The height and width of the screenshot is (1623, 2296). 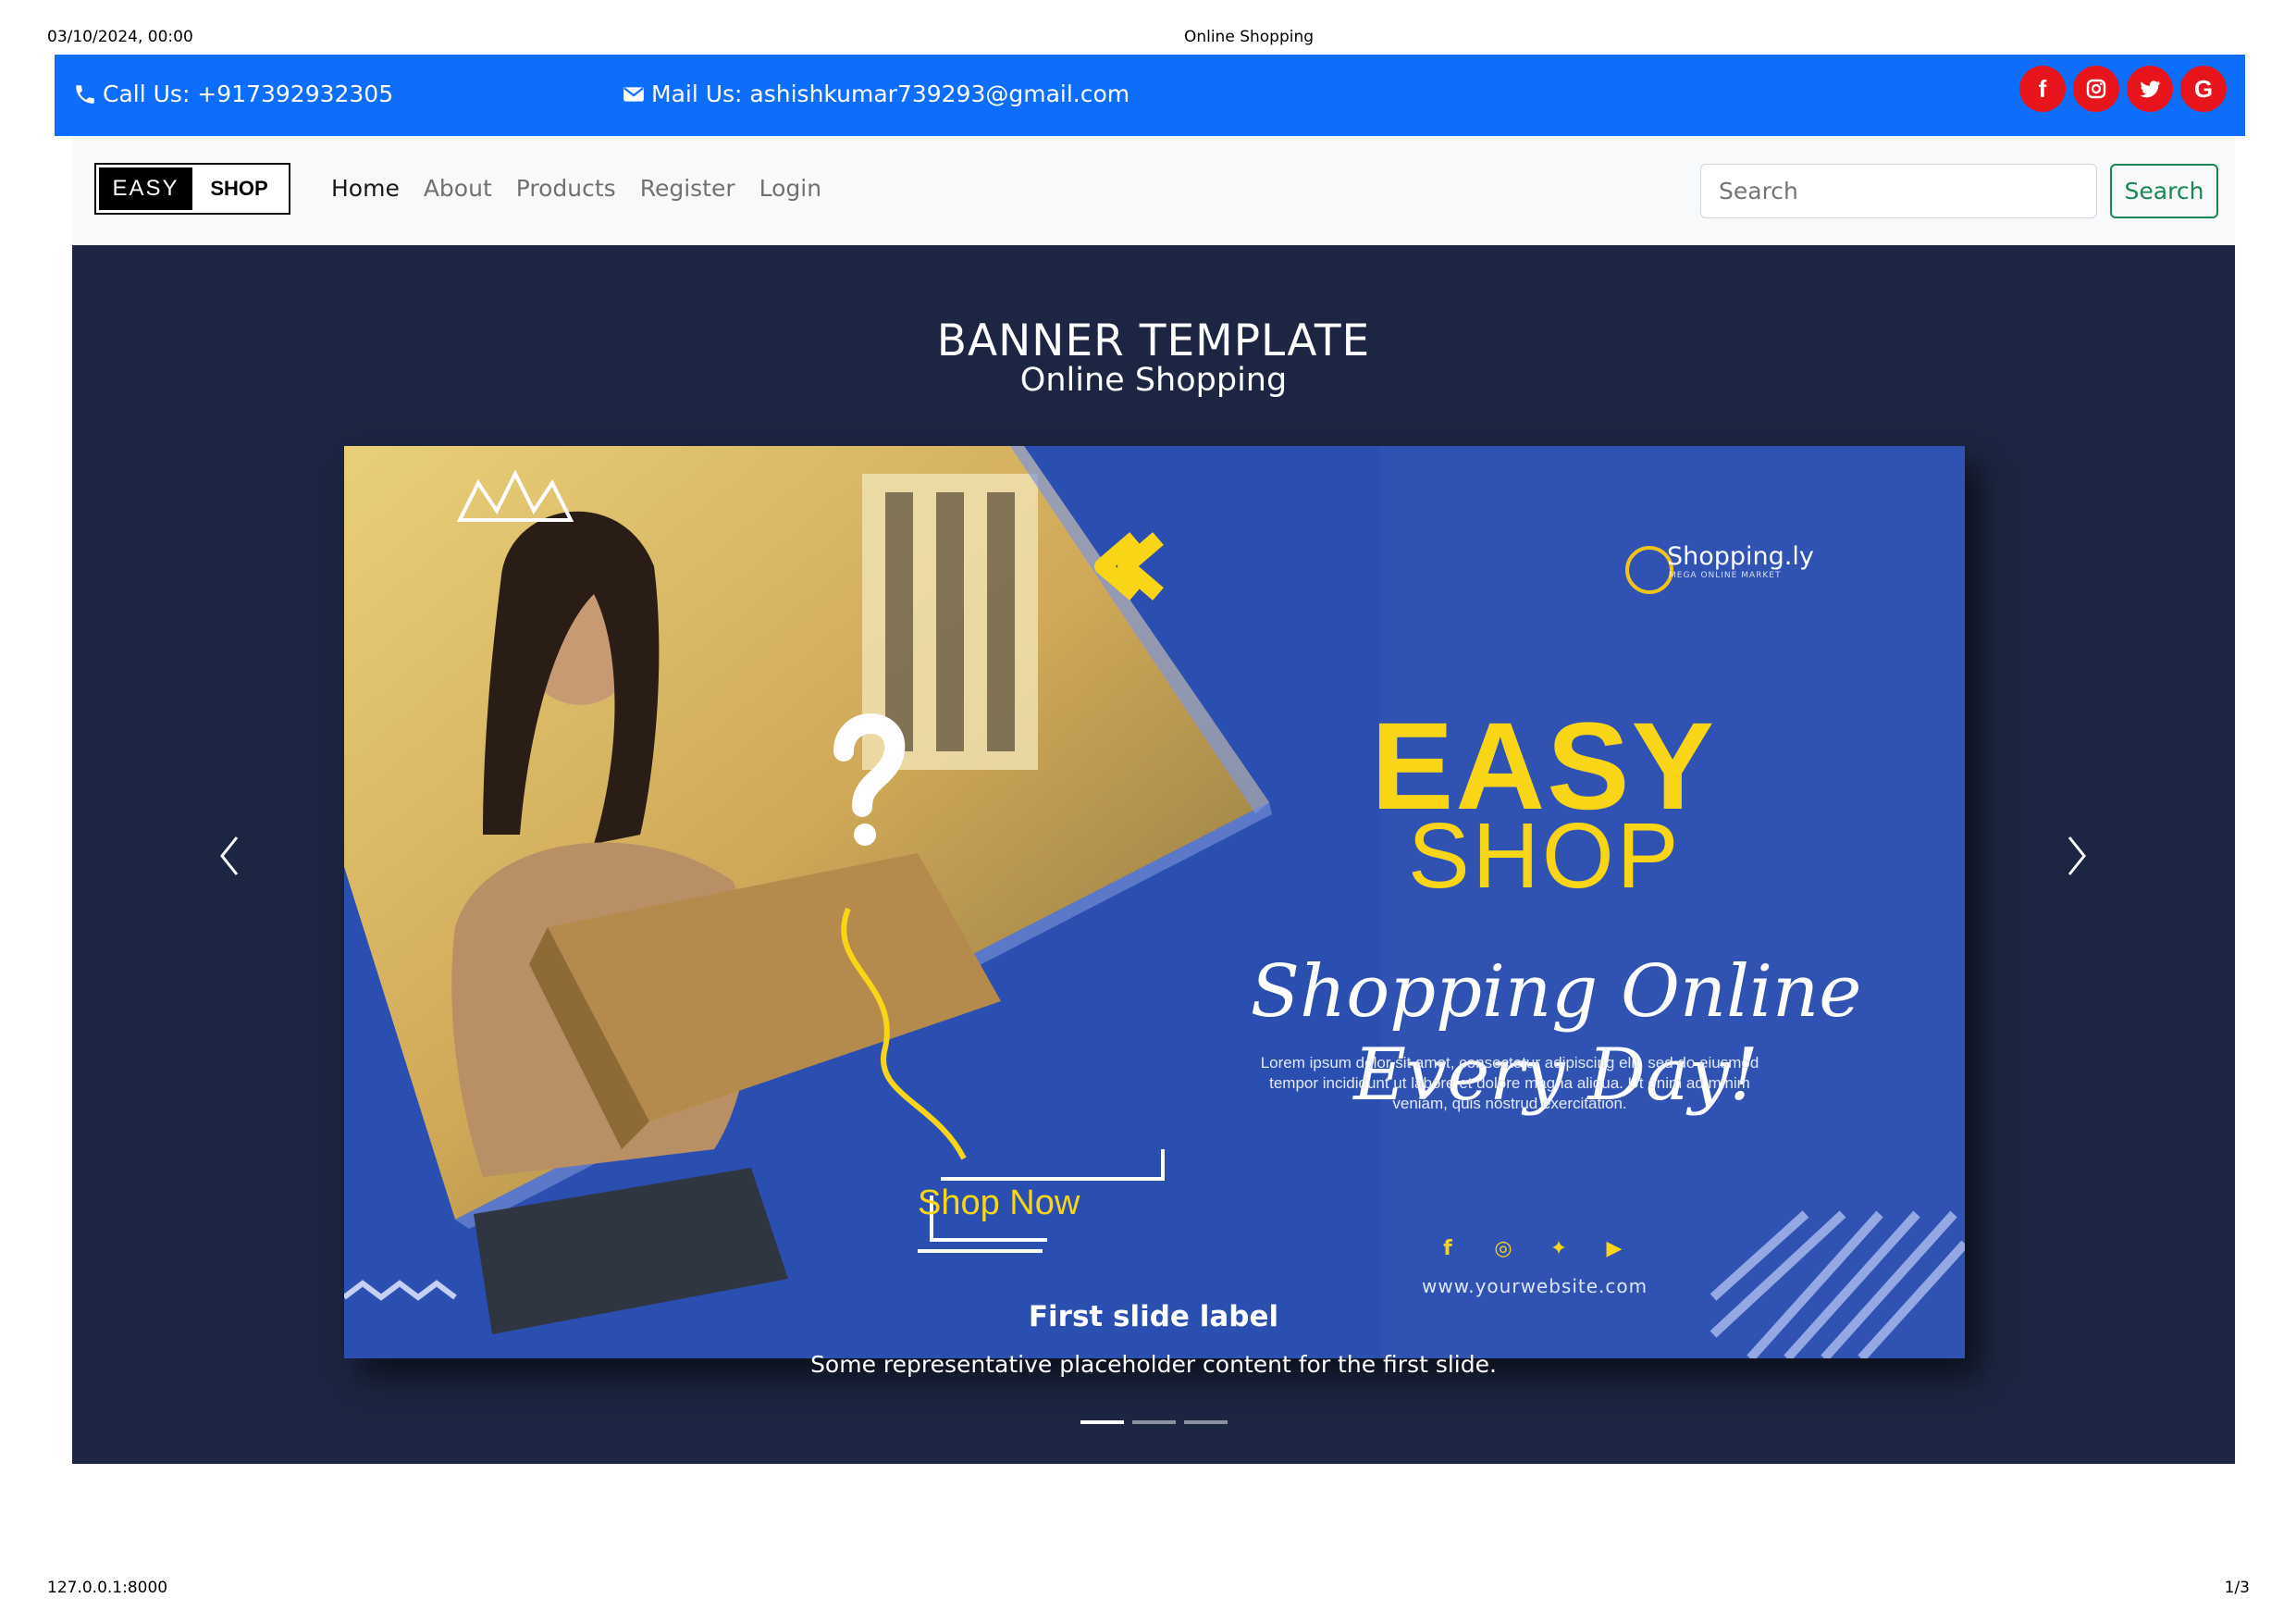 I want to click on carousel-prev-icon, so click(x=229, y=856).